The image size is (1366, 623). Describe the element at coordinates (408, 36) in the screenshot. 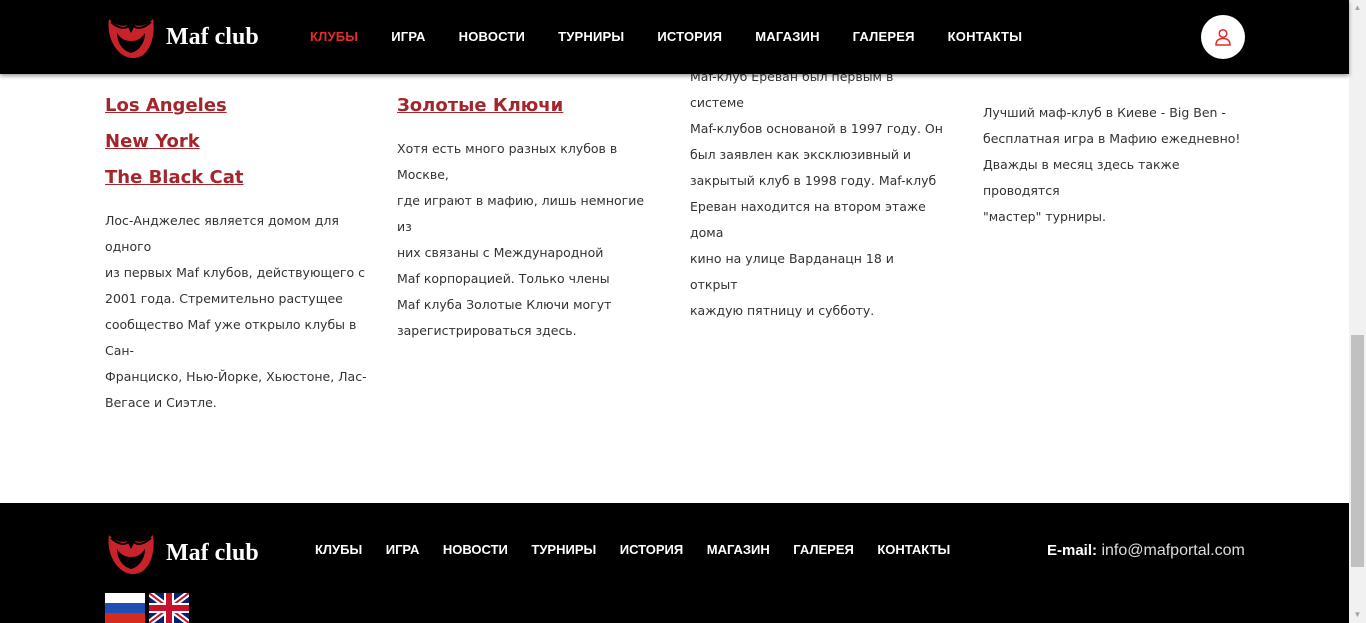

I see `nav-game: ИГРА` at that location.